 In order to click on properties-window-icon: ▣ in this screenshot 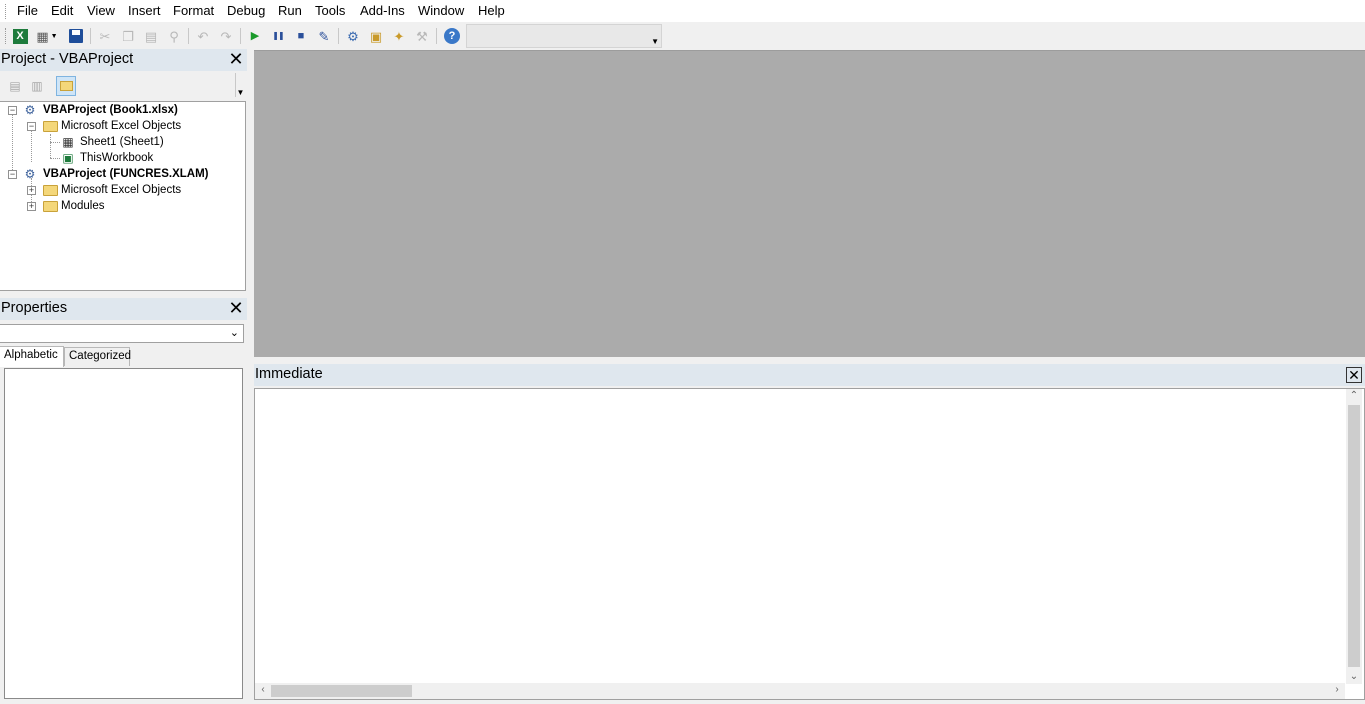, I will do `click(376, 36)`.